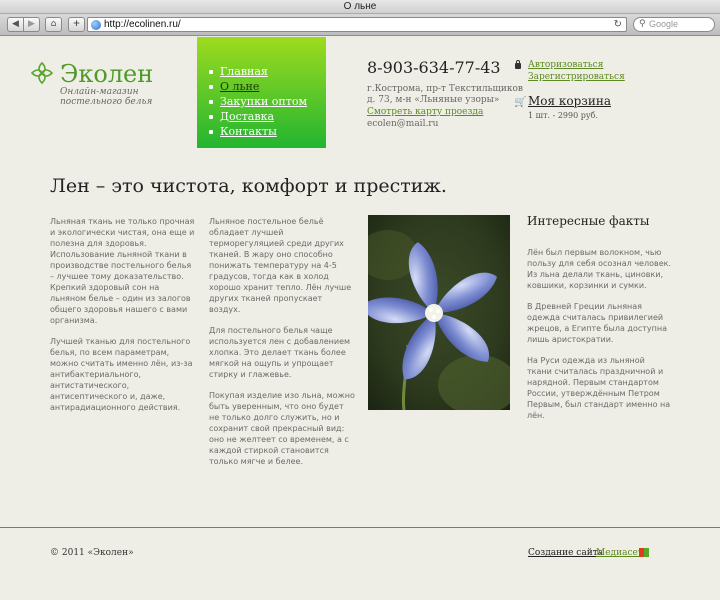 Image resolution: width=720 pixels, height=600 pixels. Describe the element at coordinates (445, 89) in the screenshot. I see `address-line: г.Кострома, пр-т Текстильщиков` at that location.